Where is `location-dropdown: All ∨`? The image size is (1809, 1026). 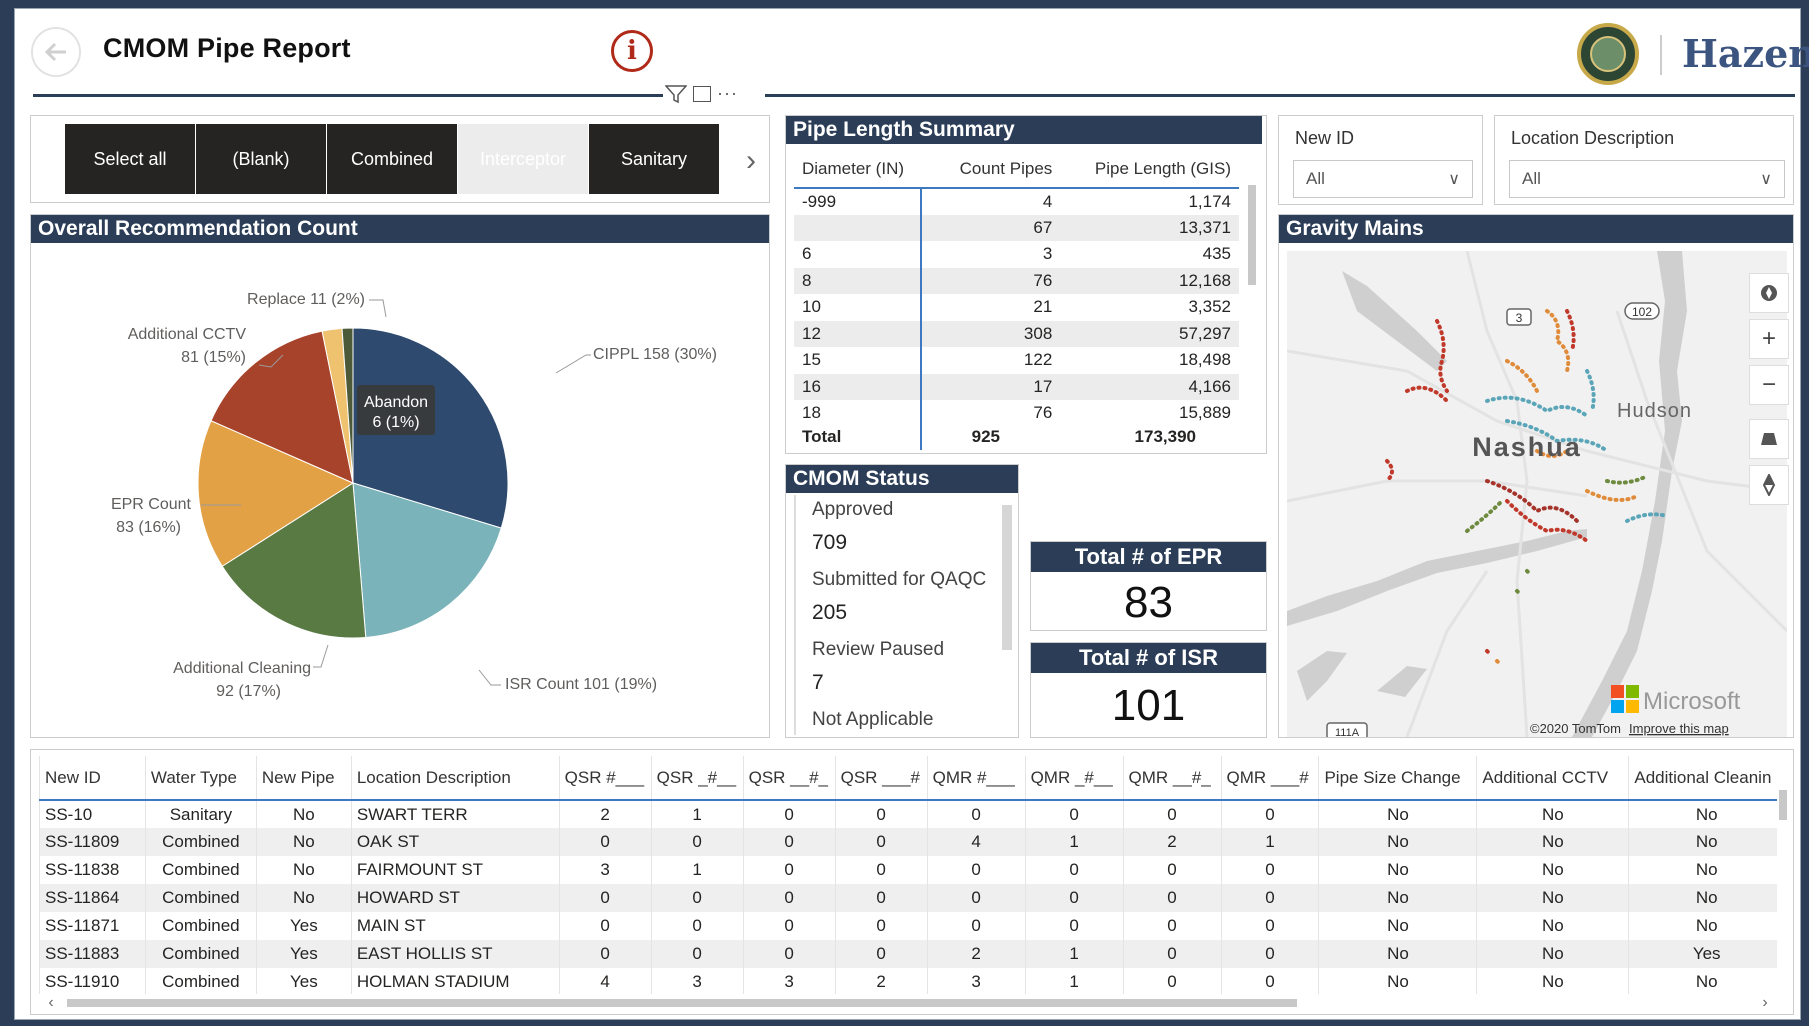 location-dropdown: All ∨ is located at coordinates (1647, 179).